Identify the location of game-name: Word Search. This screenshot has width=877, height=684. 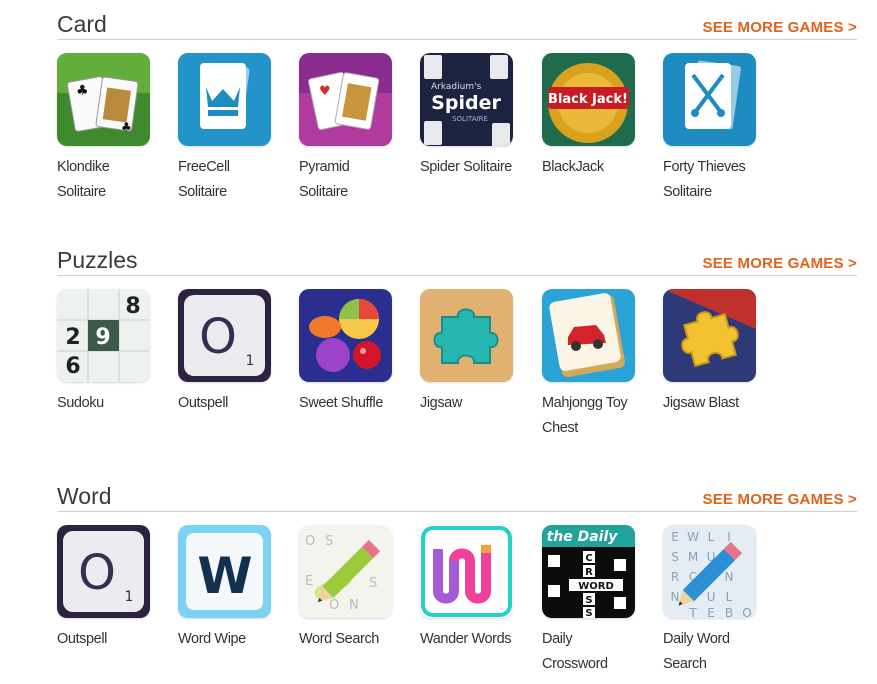
(339, 639).